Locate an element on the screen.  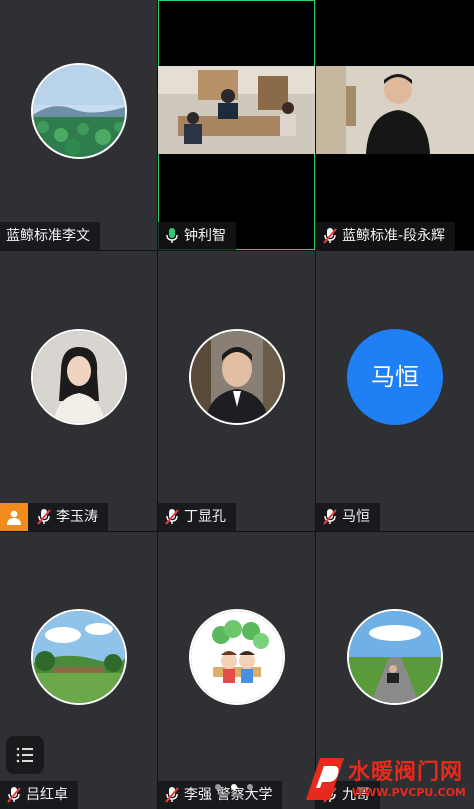
participant-name-label: 丁显孔 is located at coordinates (197, 517).